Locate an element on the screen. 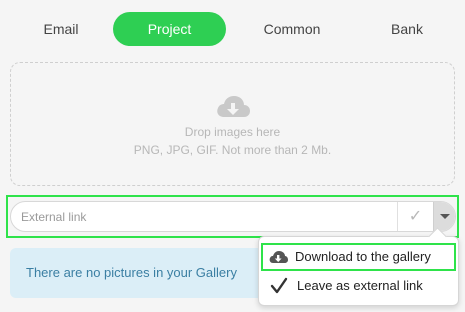 The width and height of the screenshot is (465, 312). external-link-field-group: ✓ is located at coordinates (233, 216).